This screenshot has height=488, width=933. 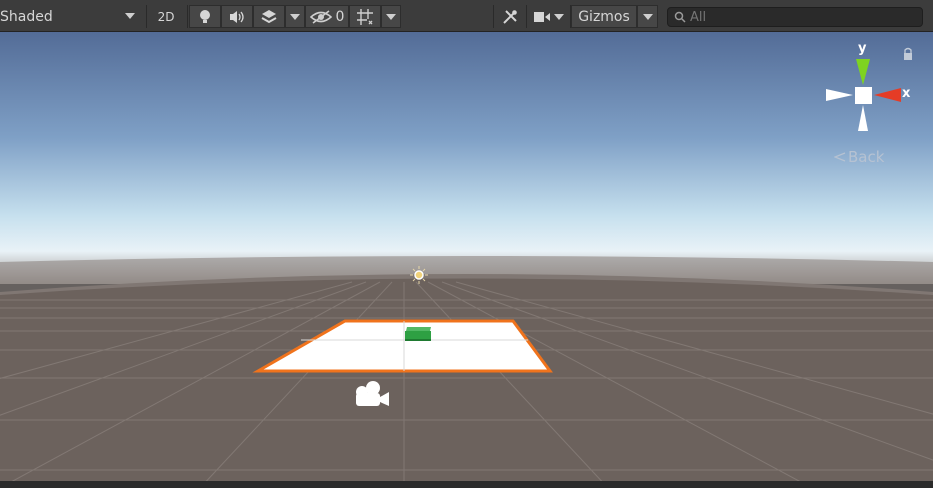 I want to click on grid-snap-toggle, so click(x=365, y=16).